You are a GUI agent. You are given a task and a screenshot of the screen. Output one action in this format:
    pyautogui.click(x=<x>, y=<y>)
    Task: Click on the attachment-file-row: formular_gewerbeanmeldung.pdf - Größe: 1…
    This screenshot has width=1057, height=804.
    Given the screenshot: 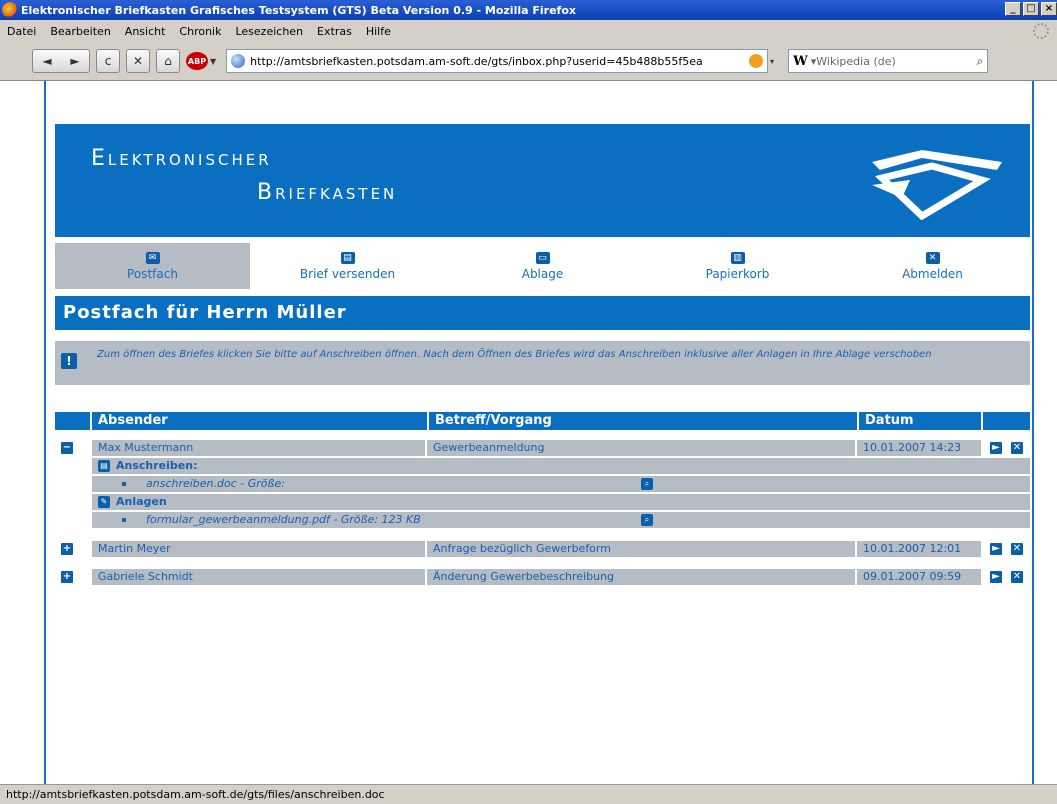 What is the action you would take?
    pyautogui.click(x=561, y=520)
    